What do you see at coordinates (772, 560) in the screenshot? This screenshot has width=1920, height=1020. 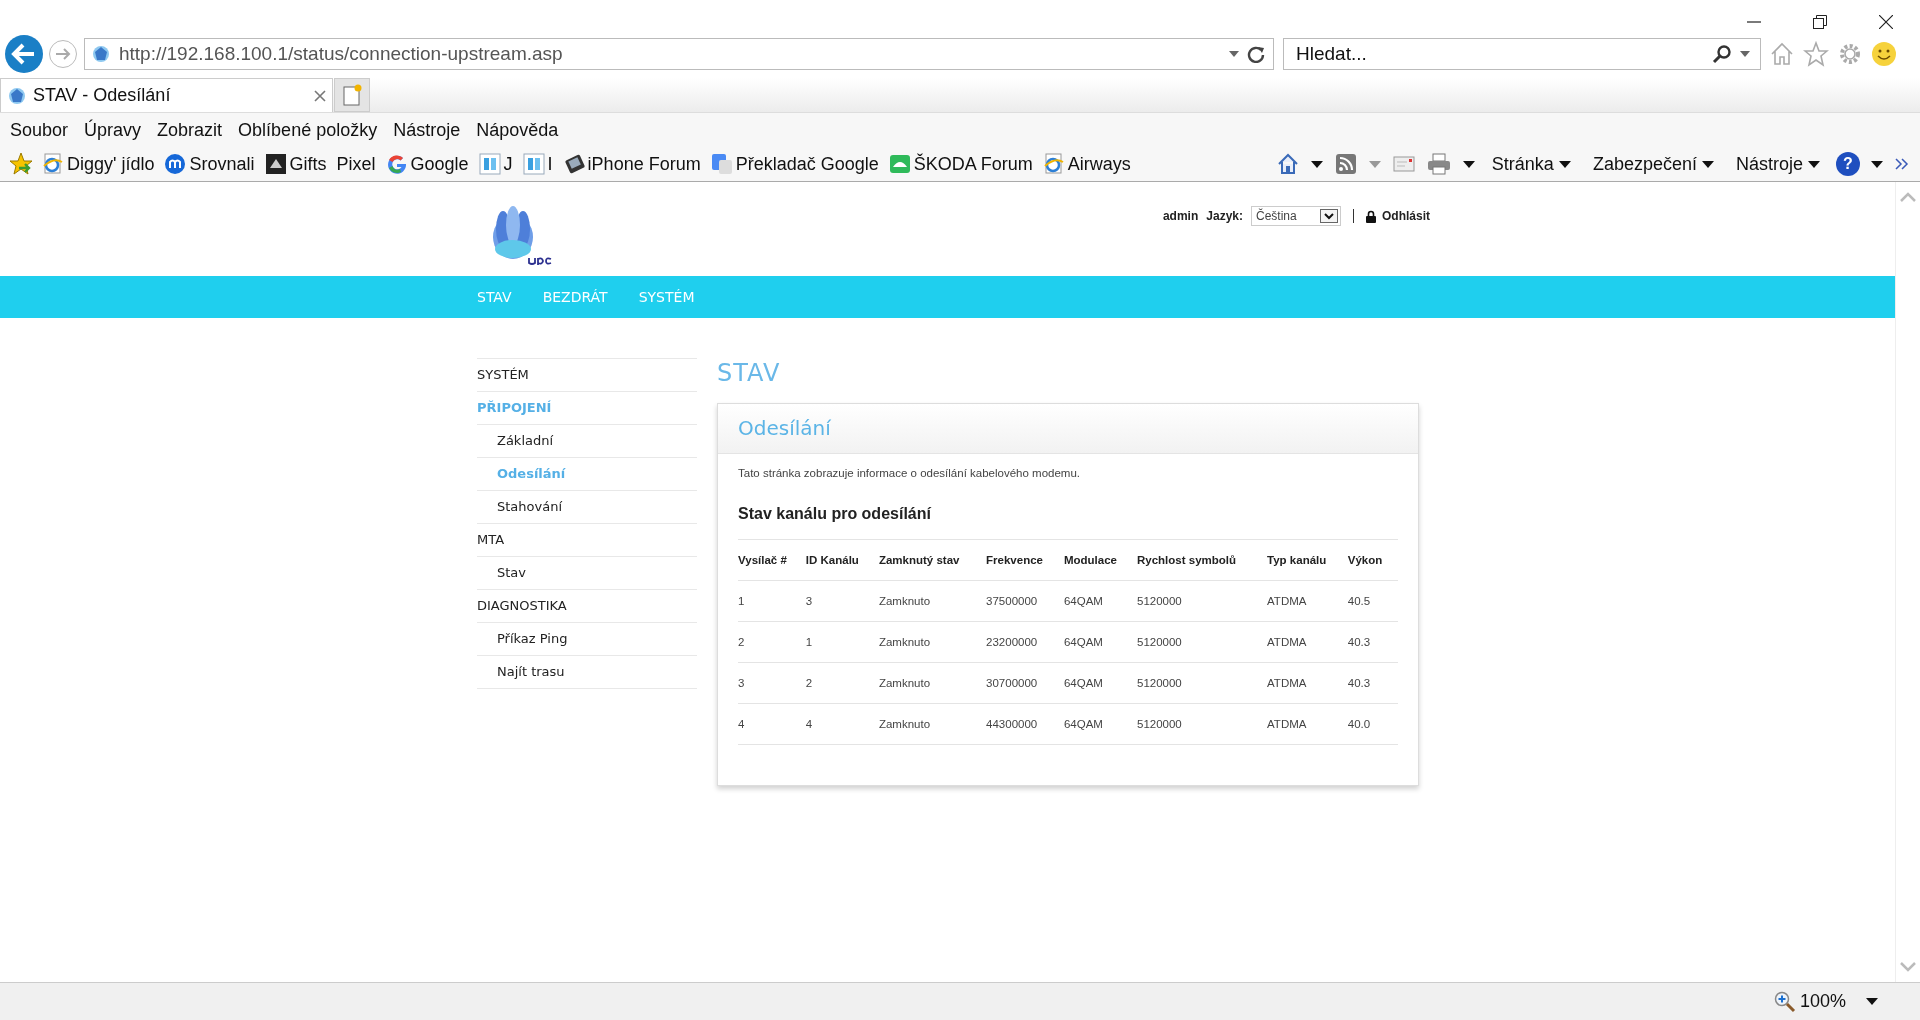 I see `column-header: Vysílač #` at bounding box center [772, 560].